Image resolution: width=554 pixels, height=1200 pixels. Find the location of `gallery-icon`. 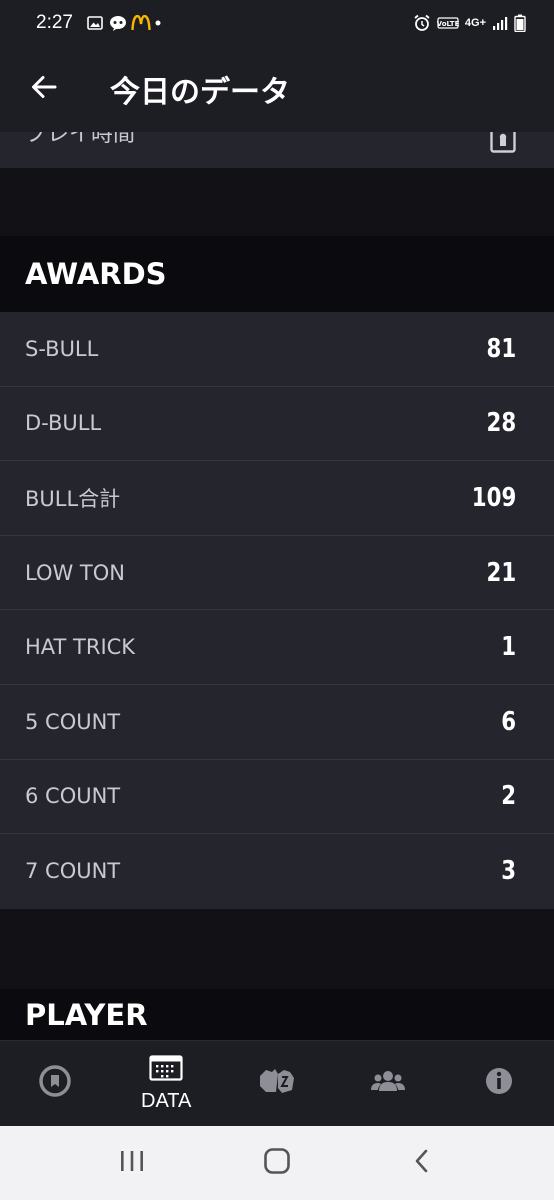

gallery-icon is located at coordinates (95, 23).